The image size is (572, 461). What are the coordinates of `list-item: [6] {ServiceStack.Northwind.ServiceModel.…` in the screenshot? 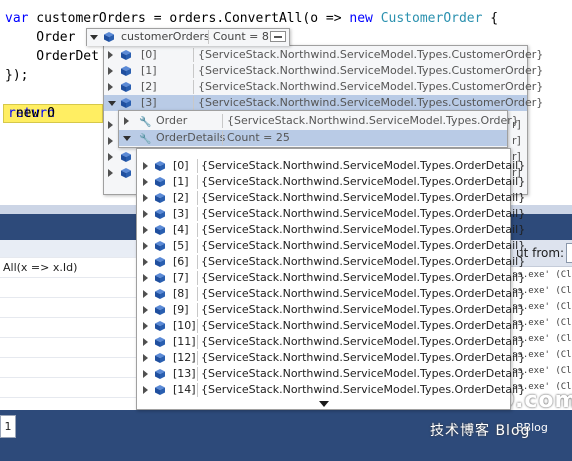 It's located at (331, 262).